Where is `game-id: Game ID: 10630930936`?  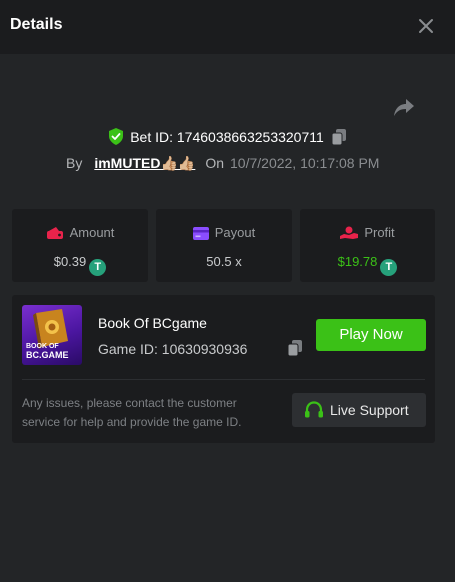
game-id: Game ID: 10630930936 is located at coordinates (173, 349).